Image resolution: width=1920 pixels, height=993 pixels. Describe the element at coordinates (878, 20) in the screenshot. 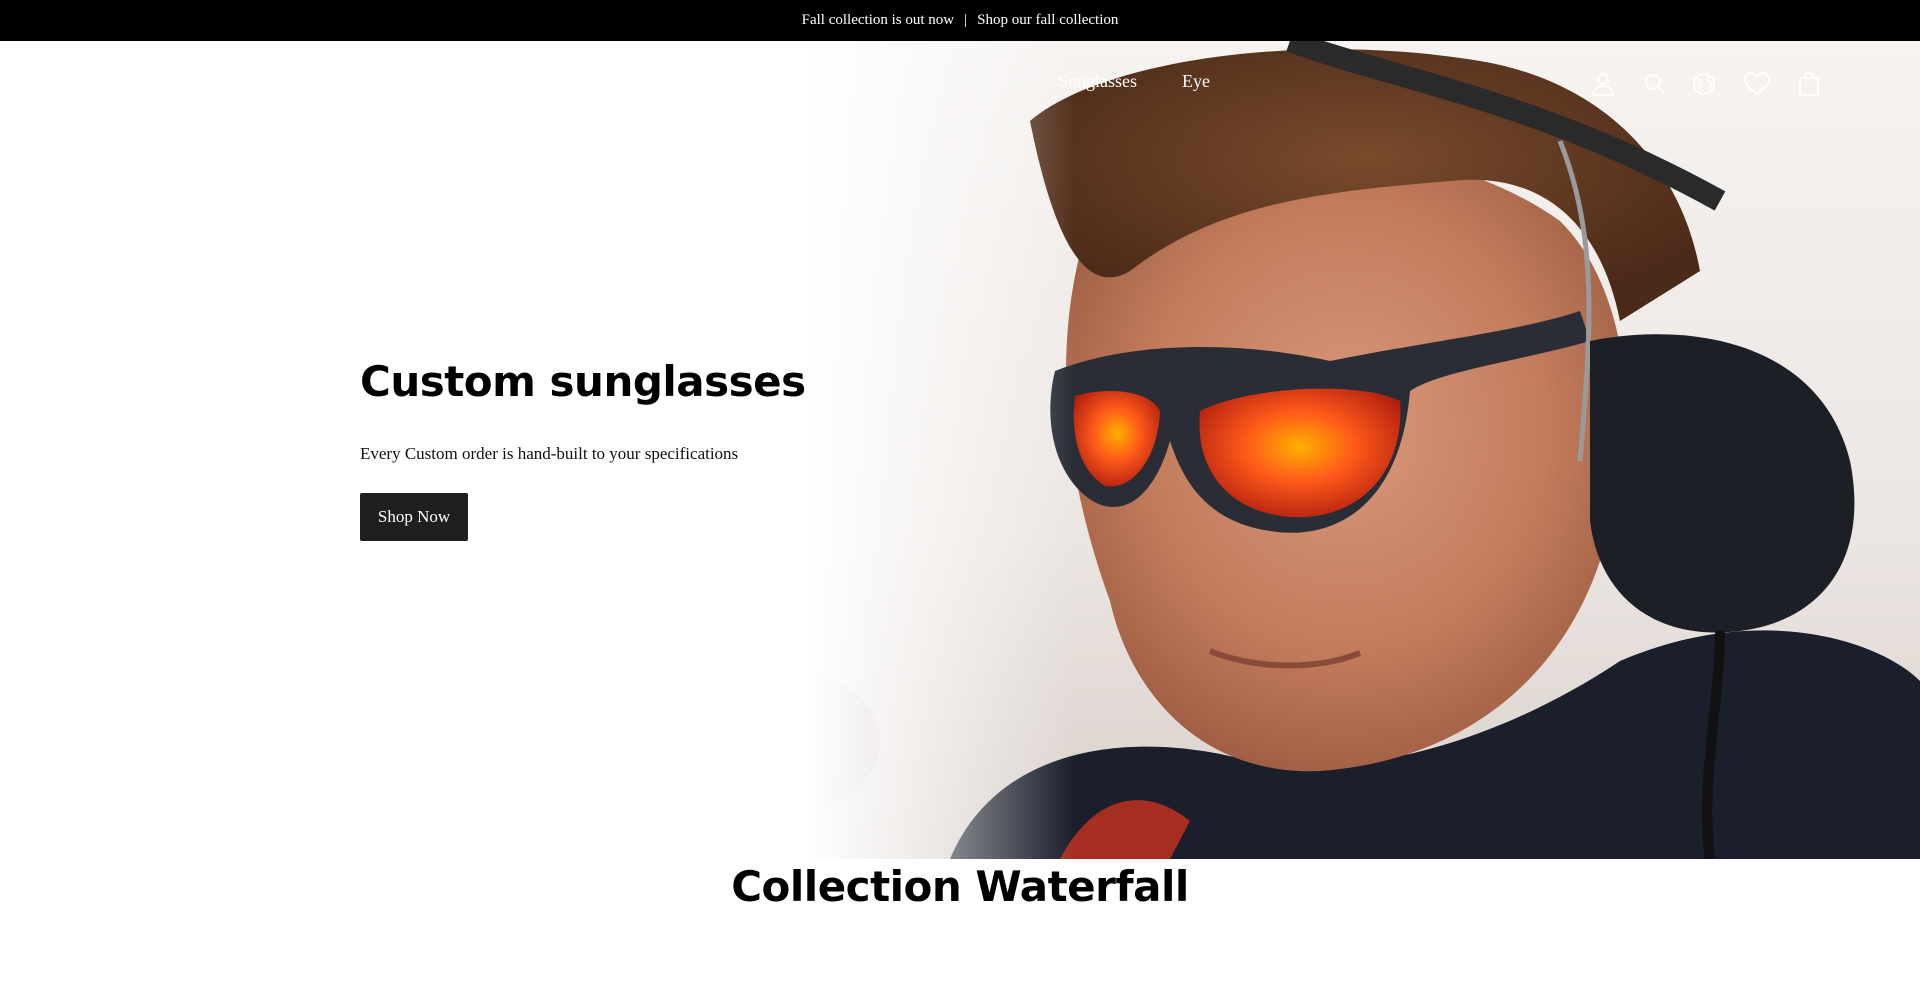

I see `announcement-message: Fall collection is out now` at that location.